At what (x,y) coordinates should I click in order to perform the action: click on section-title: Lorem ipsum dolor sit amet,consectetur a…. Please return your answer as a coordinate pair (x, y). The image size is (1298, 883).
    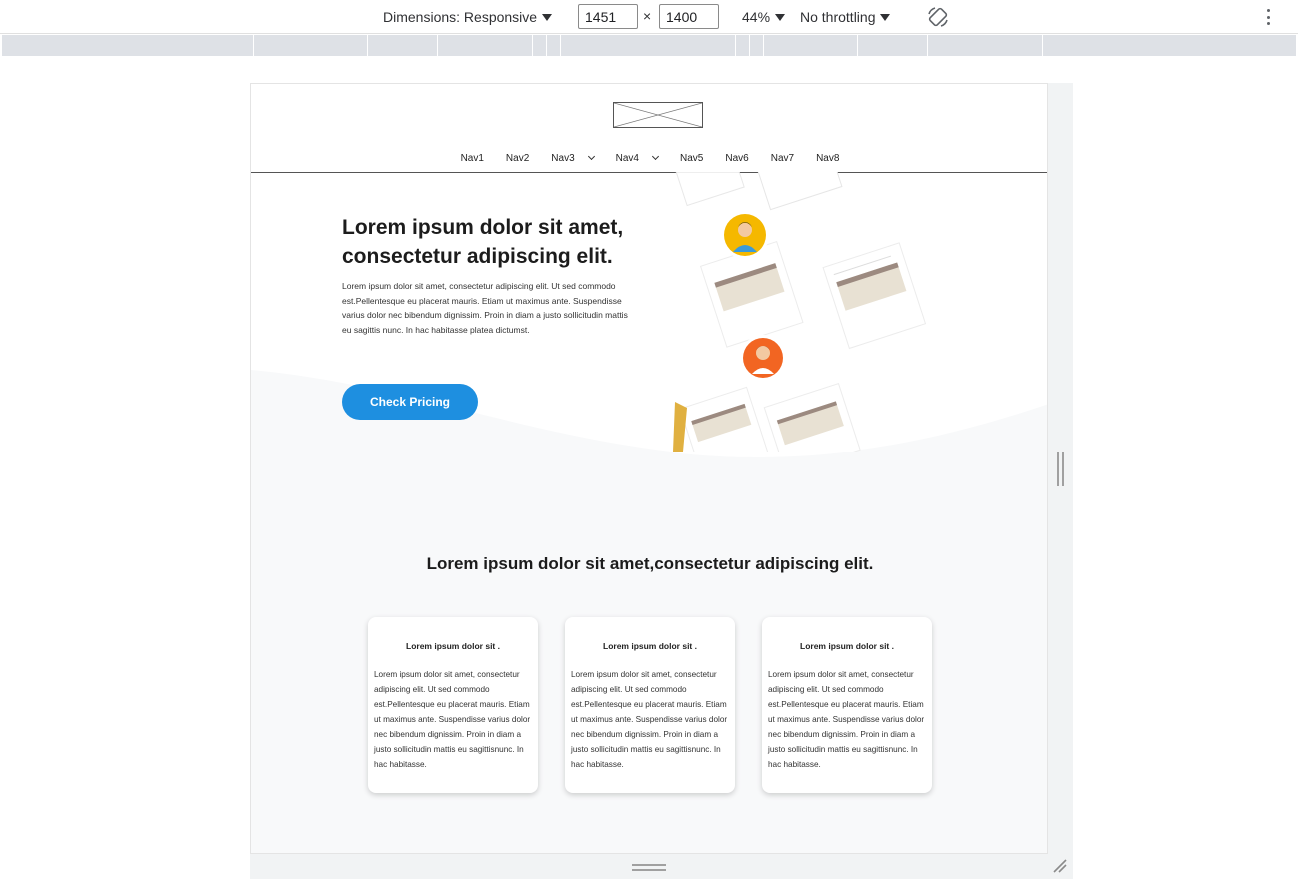
    Looking at the image, I should click on (650, 563).